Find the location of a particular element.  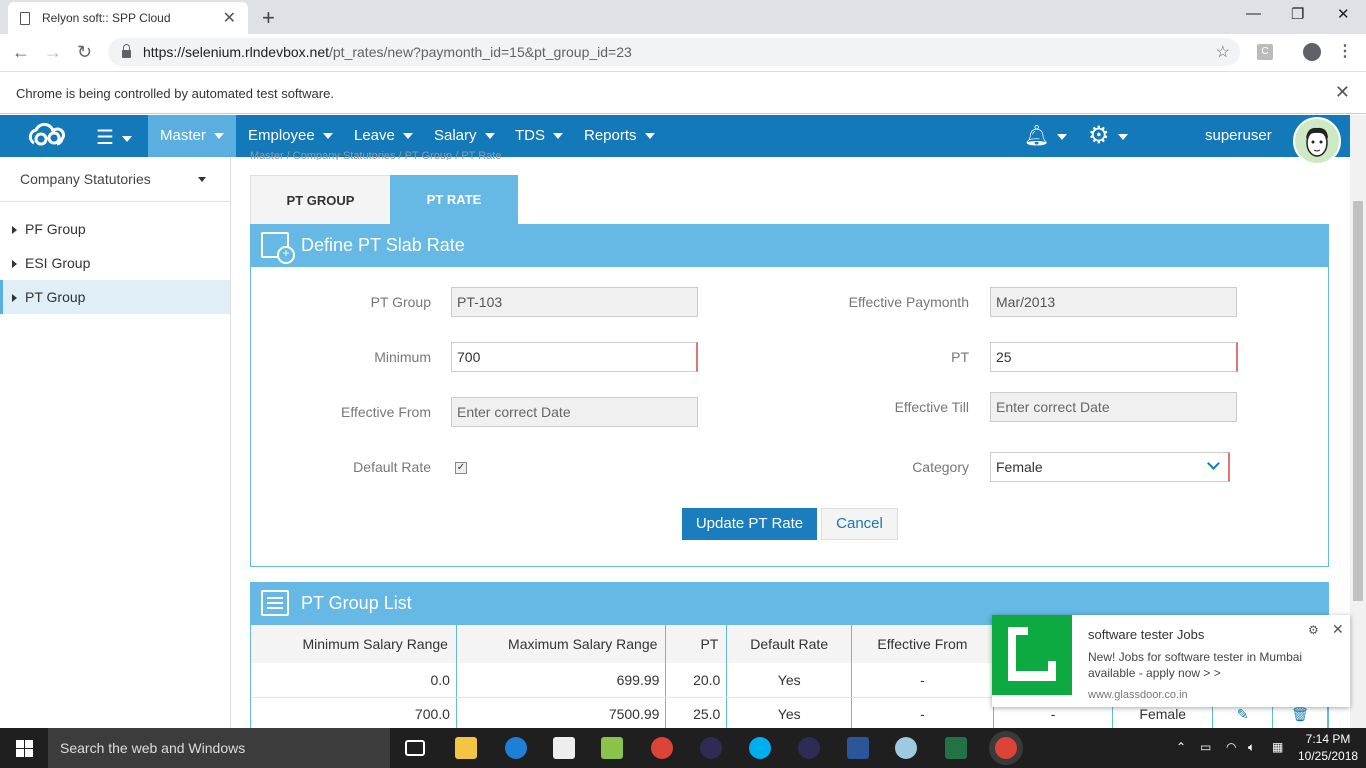

profile-icon is located at coordinates (1312, 52).